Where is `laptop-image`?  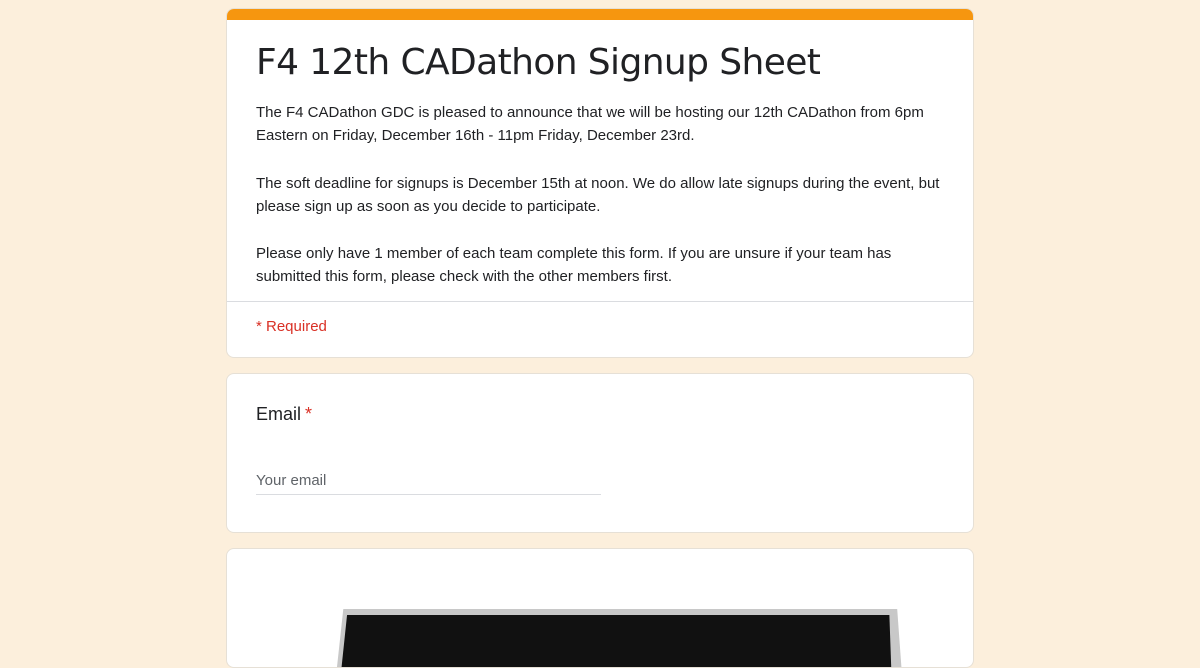 laptop-image is located at coordinates (613, 638).